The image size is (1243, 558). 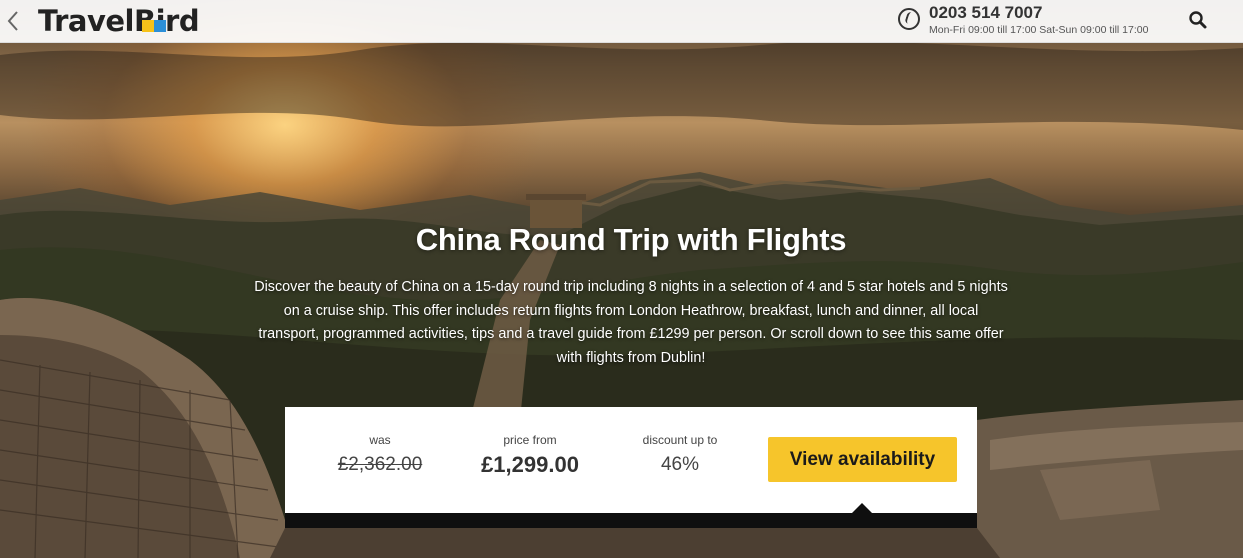 I want to click on travelbird-logo: TravelBird, so click(x=119, y=21).